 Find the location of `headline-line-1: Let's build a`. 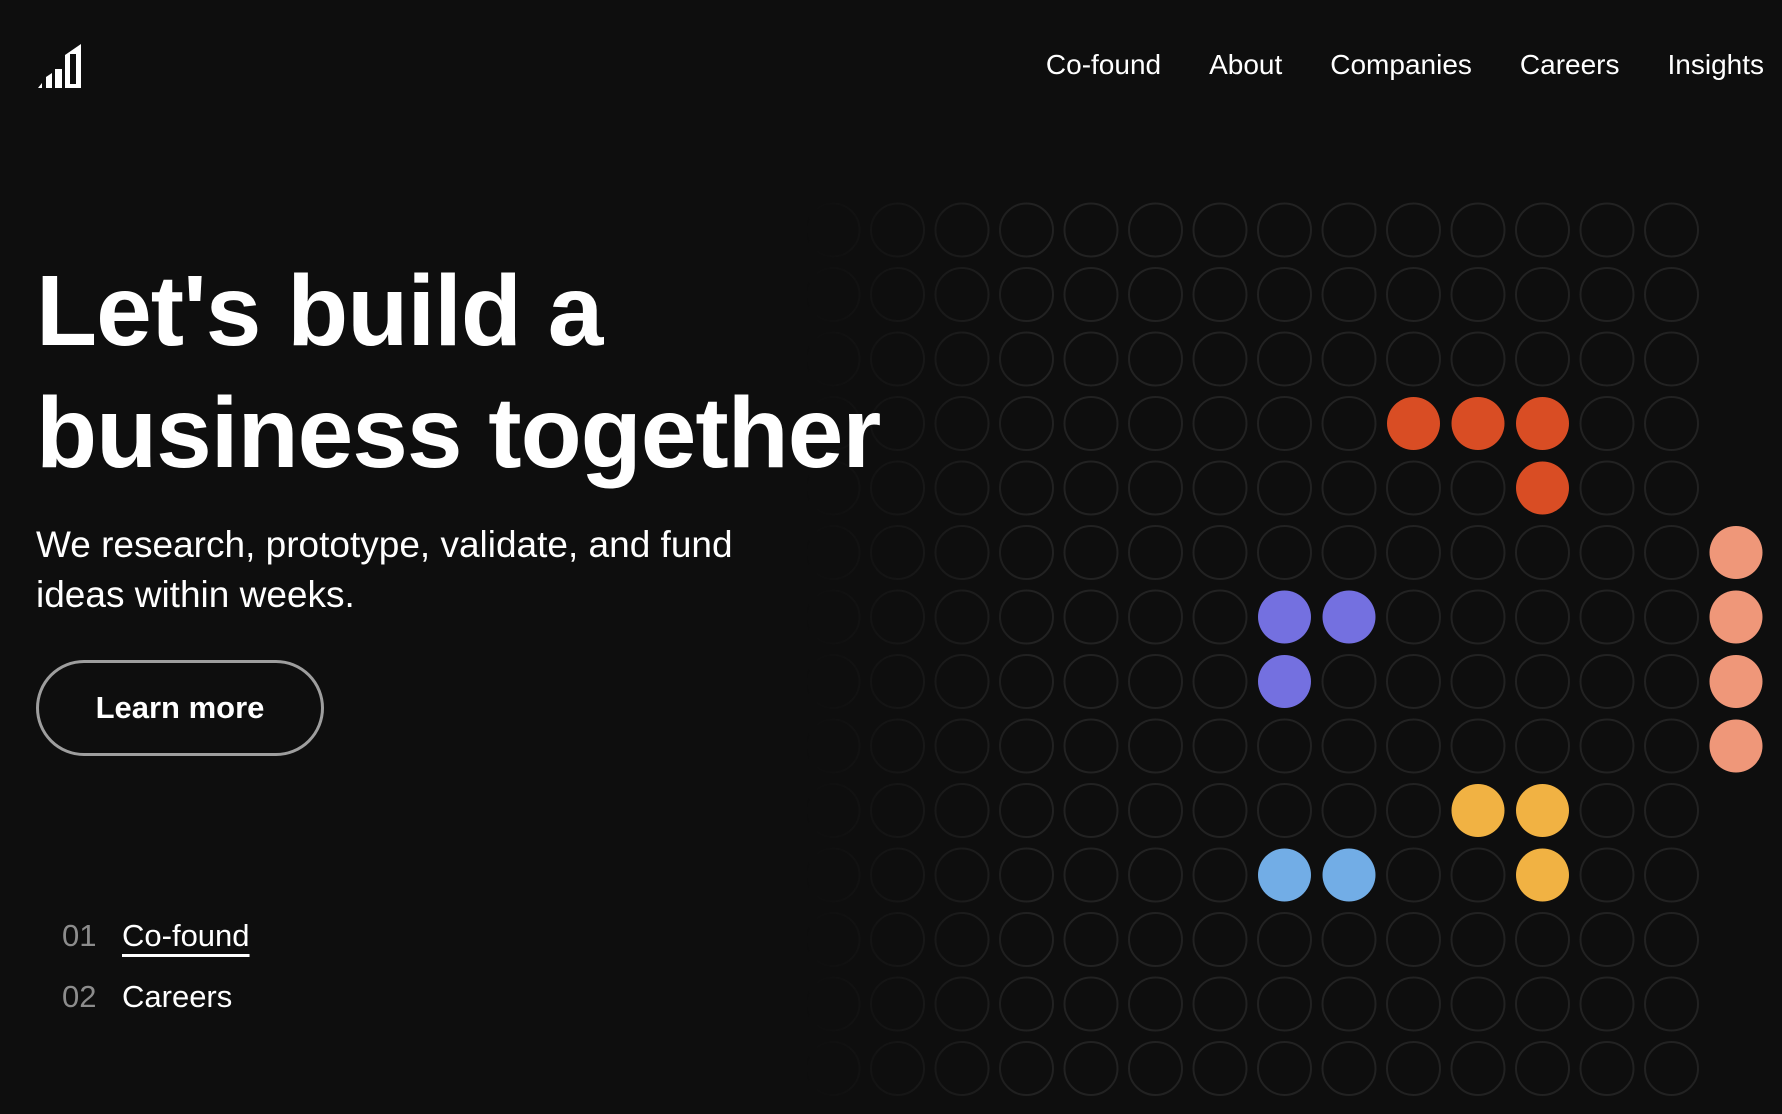

headline-line-1: Let's build a is located at coordinates (319, 311).